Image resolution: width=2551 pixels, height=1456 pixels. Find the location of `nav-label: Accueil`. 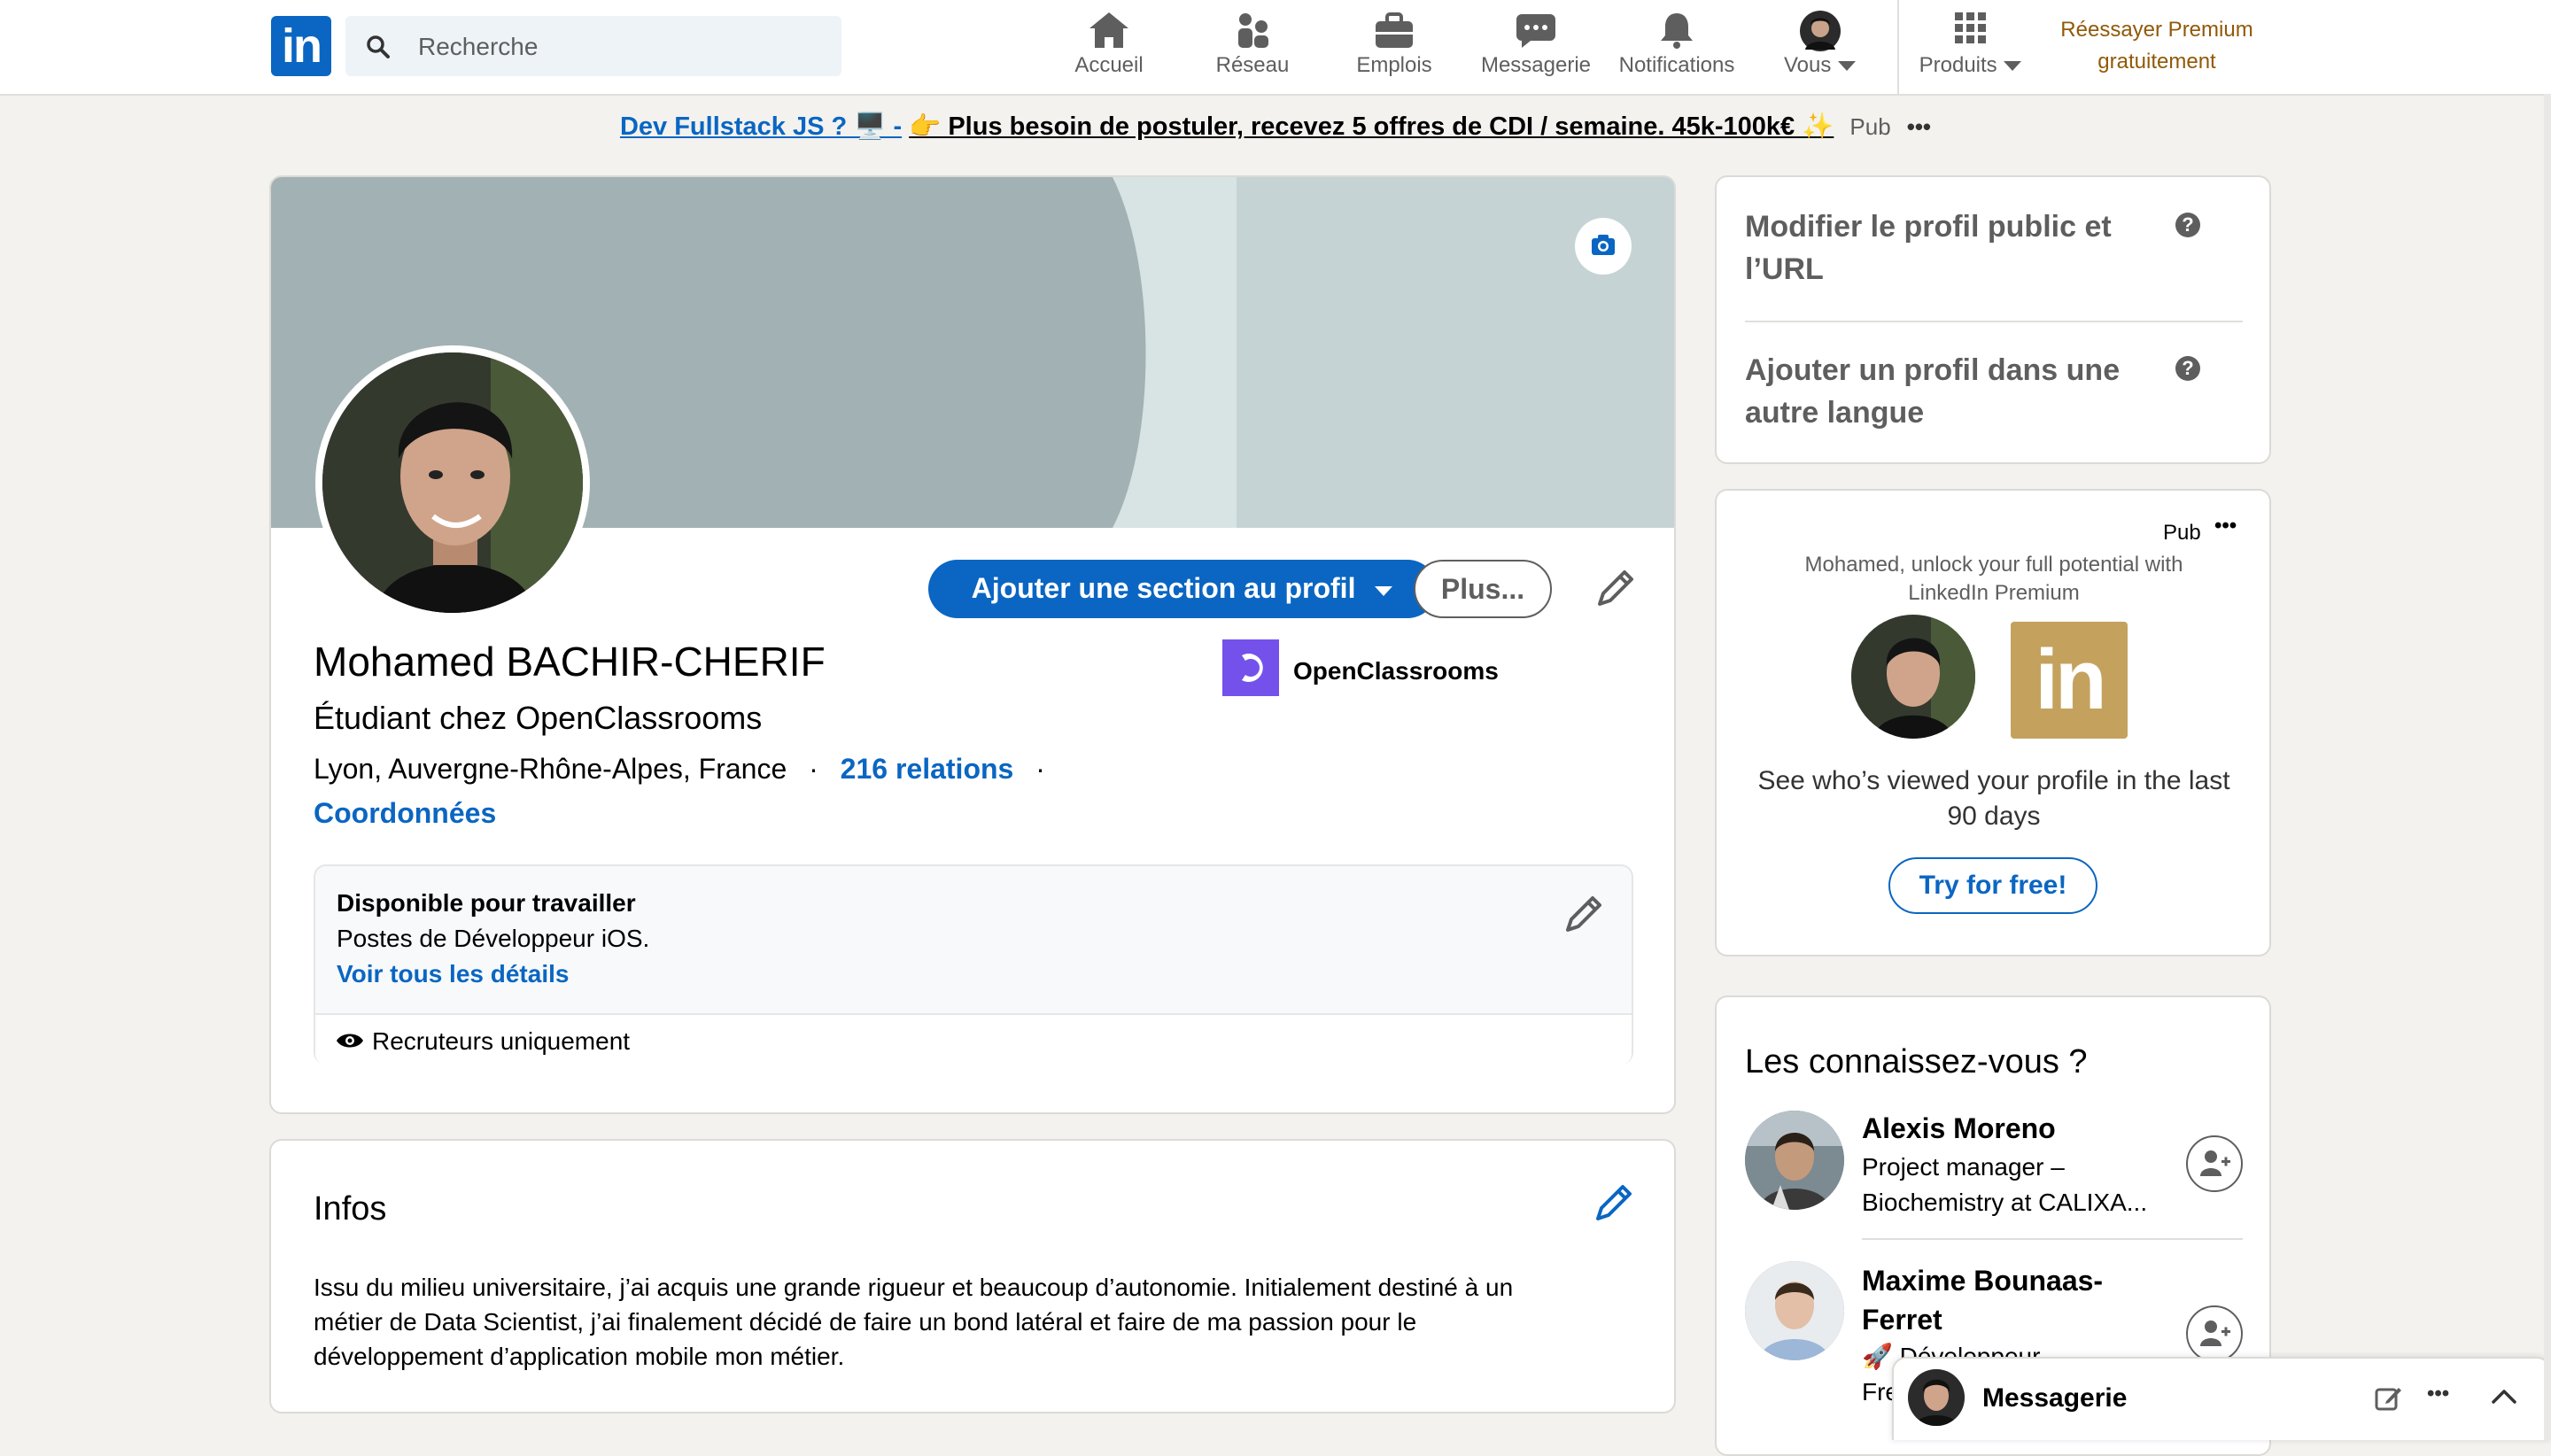

nav-label: Accueil is located at coordinates (1109, 65).